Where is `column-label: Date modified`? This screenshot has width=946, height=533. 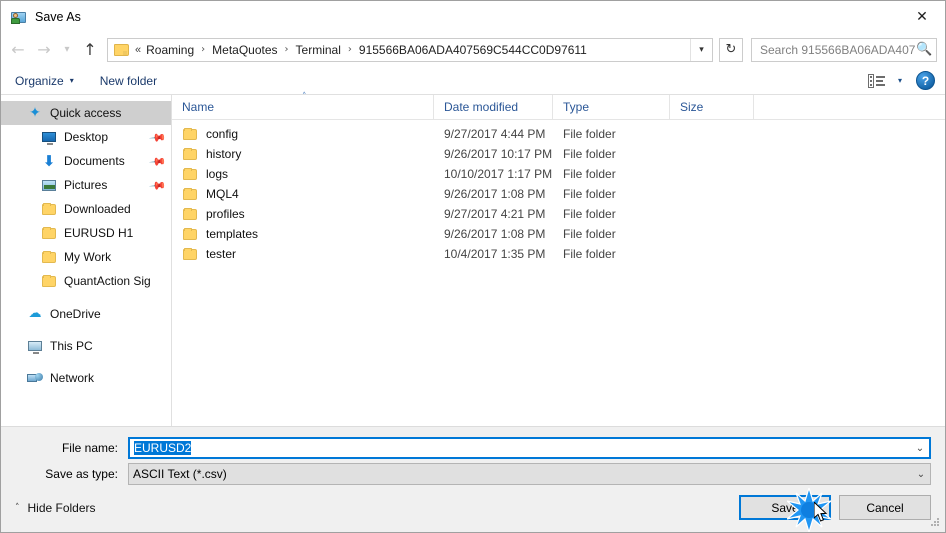 column-label: Date modified is located at coordinates (481, 107).